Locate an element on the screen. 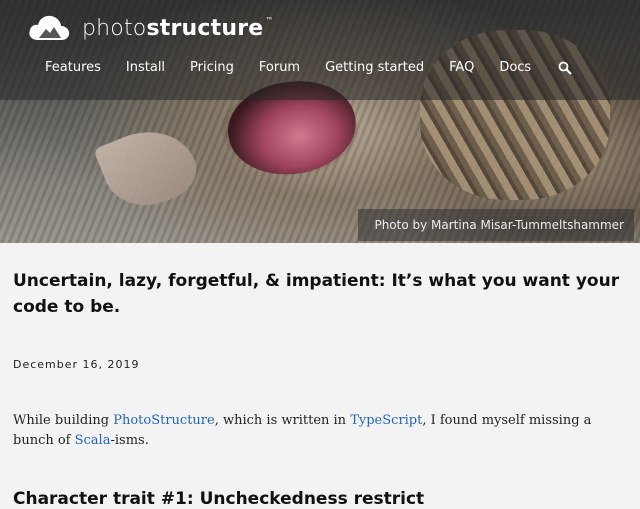 The height and width of the screenshot is (509, 640). nav-getting-started: Getting started is located at coordinates (374, 67).